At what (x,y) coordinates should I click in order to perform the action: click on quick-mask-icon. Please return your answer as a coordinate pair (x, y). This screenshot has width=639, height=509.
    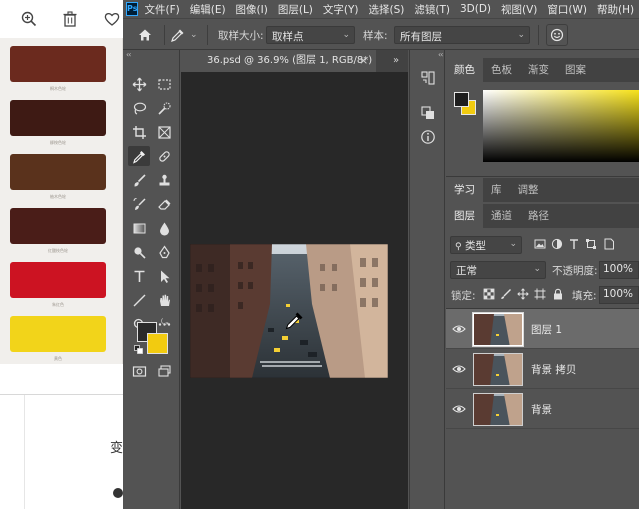
    Looking at the image, I should click on (139, 371).